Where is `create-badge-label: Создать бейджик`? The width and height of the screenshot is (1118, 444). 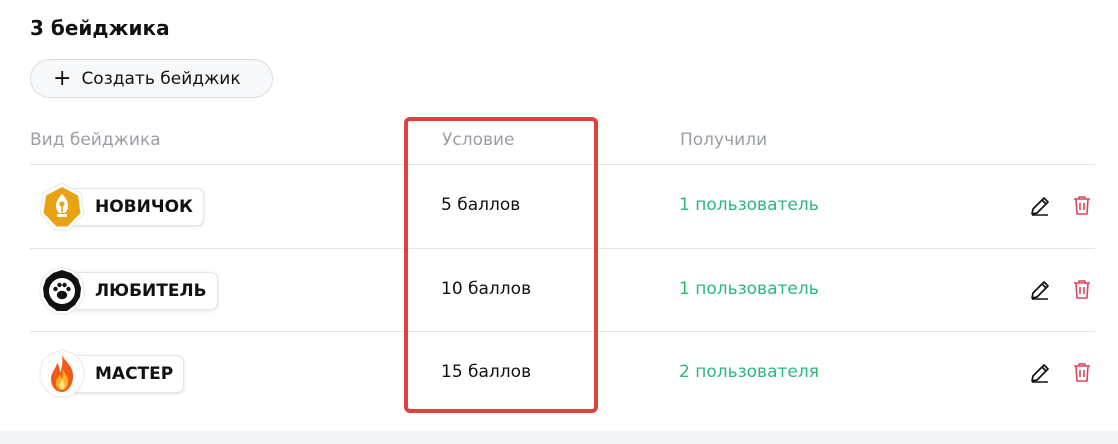
create-badge-label: Создать бейджик is located at coordinates (161, 78).